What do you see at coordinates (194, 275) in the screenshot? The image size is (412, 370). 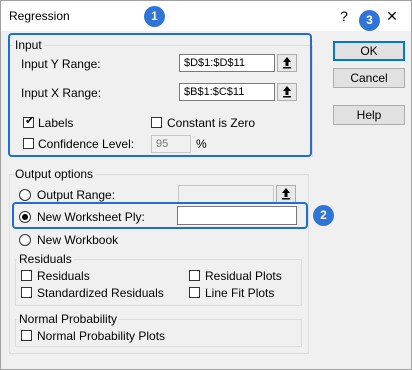 I see `residual-plots-checkbox` at bounding box center [194, 275].